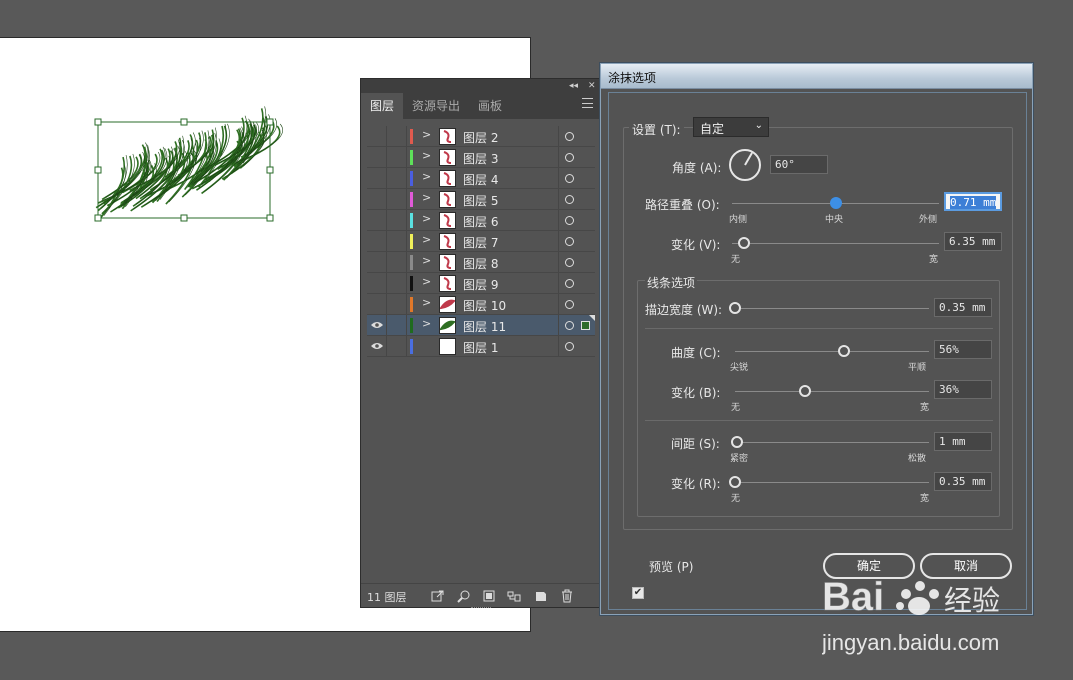 Image resolution: width=1073 pixels, height=680 pixels. Describe the element at coordinates (585, 325) in the screenshot. I see `selection-indicator` at that location.